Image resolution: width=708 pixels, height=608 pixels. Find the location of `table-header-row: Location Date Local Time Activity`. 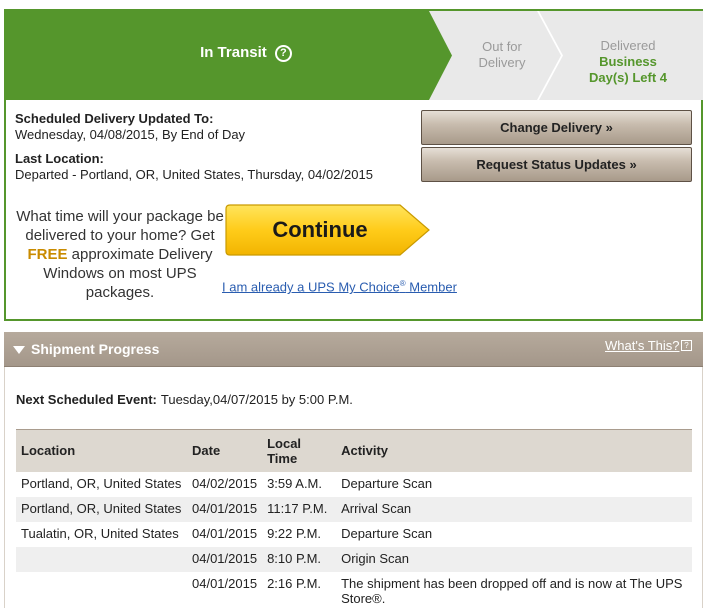

table-header-row: Location Date Local Time Activity is located at coordinates (354, 450).